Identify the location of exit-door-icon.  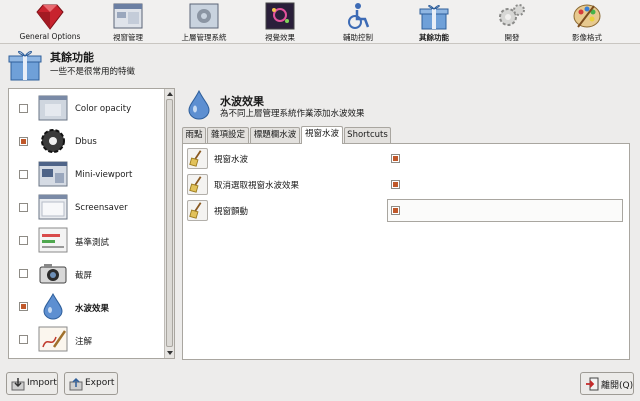
(592, 384).